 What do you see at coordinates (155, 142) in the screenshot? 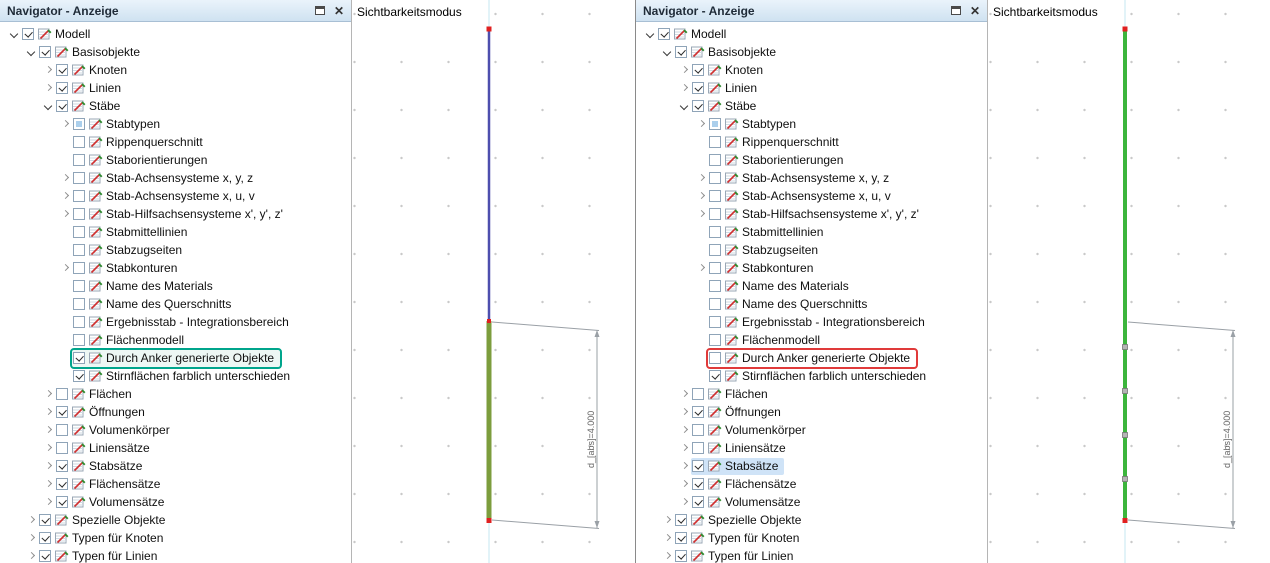
I see `tree-item-label: Rippenquerschnitt` at bounding box center [155, 142].